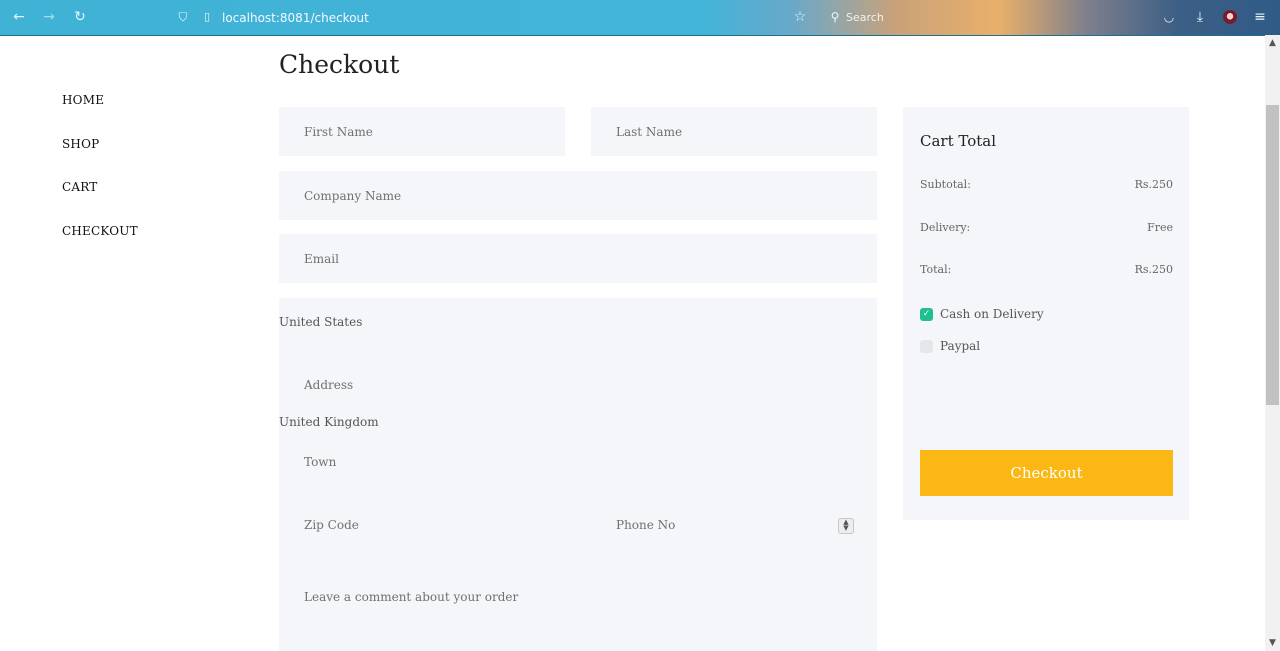 This screenshot has height=651, width=1280. I want to click on forward-arrow-icon: →, so click(49, 17).